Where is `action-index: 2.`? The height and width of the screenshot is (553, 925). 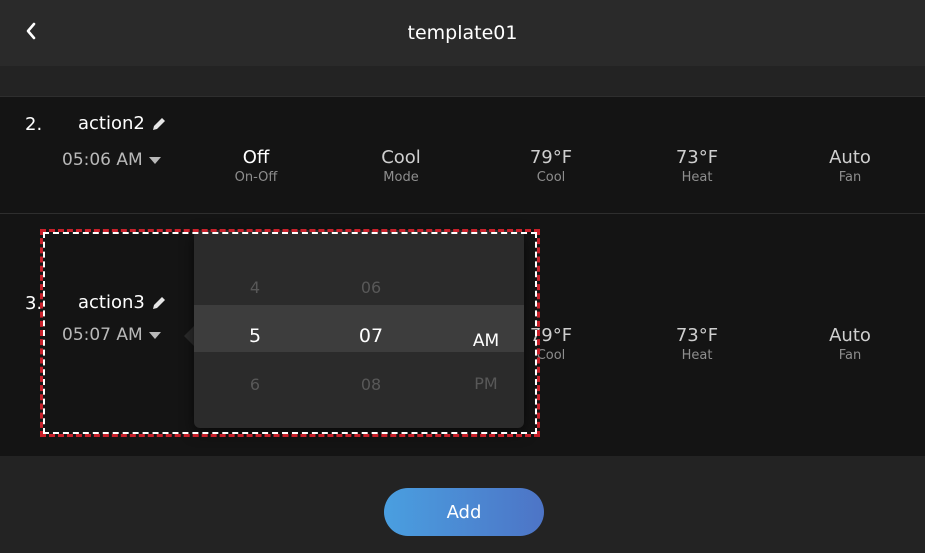 action-index: 2. is located at coordinates (34, 124).